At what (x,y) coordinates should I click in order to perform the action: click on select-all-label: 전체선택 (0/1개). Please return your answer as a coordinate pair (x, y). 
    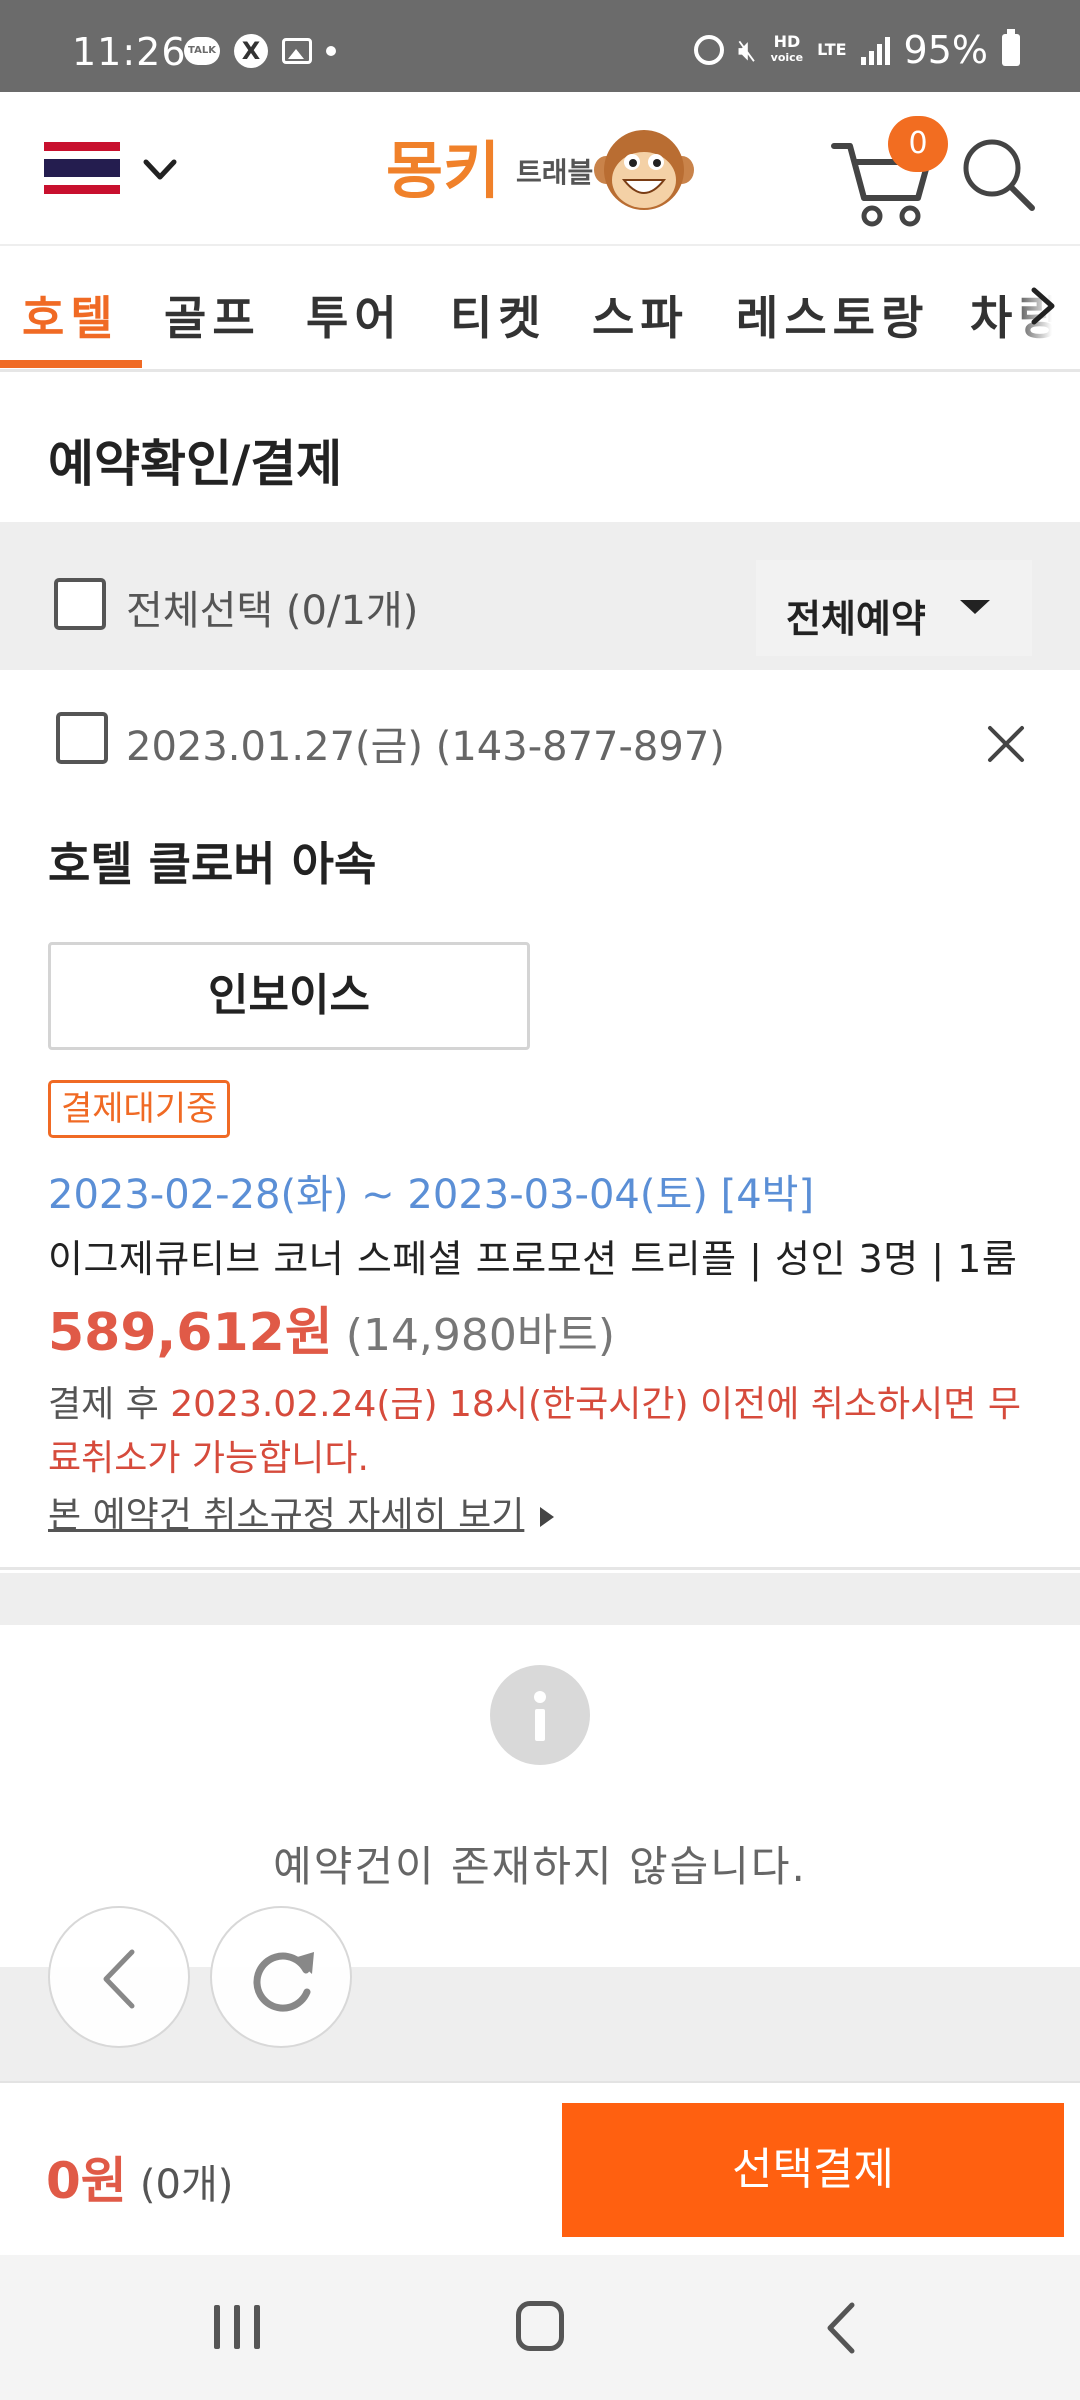
    Looking at the image, I should click on (272, 607).